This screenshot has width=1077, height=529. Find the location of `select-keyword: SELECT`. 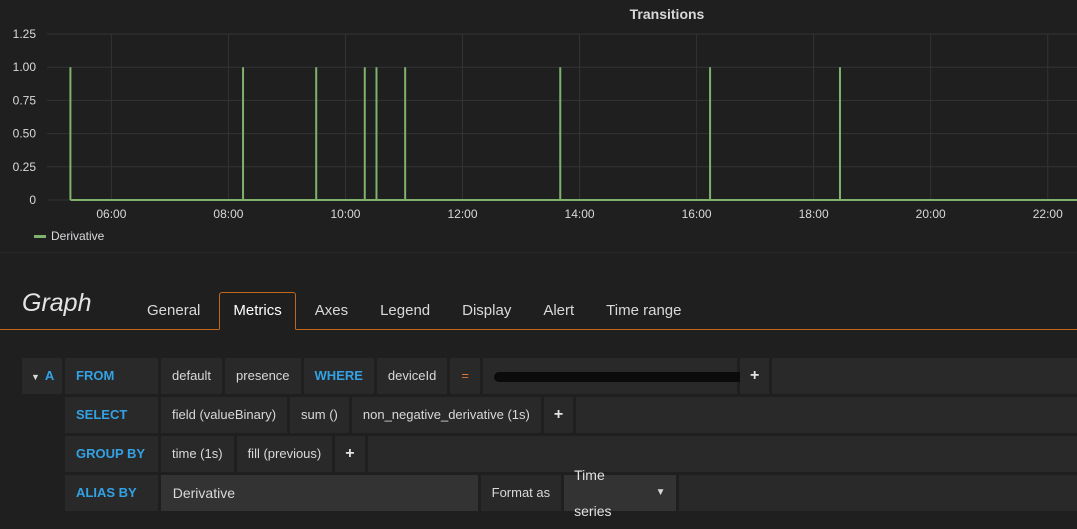

select-keyword: SELECT is located at coordinates (111, 415).